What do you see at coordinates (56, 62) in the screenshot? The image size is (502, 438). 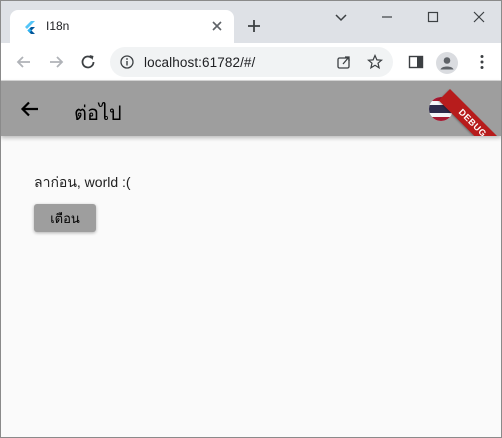 I see `forward-nav-icon` at bounding box center [56, 62].